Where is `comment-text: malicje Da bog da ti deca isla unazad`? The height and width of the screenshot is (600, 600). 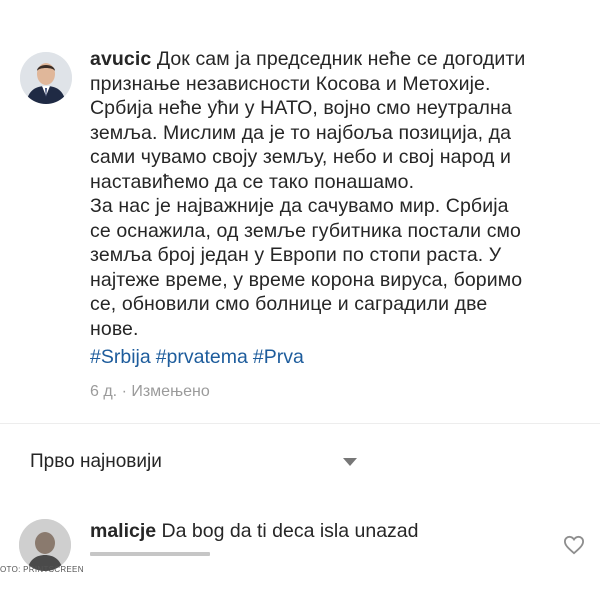 comment-text: malicje Da bog da ti deca isla unazad is located at coordinates (254, 531).